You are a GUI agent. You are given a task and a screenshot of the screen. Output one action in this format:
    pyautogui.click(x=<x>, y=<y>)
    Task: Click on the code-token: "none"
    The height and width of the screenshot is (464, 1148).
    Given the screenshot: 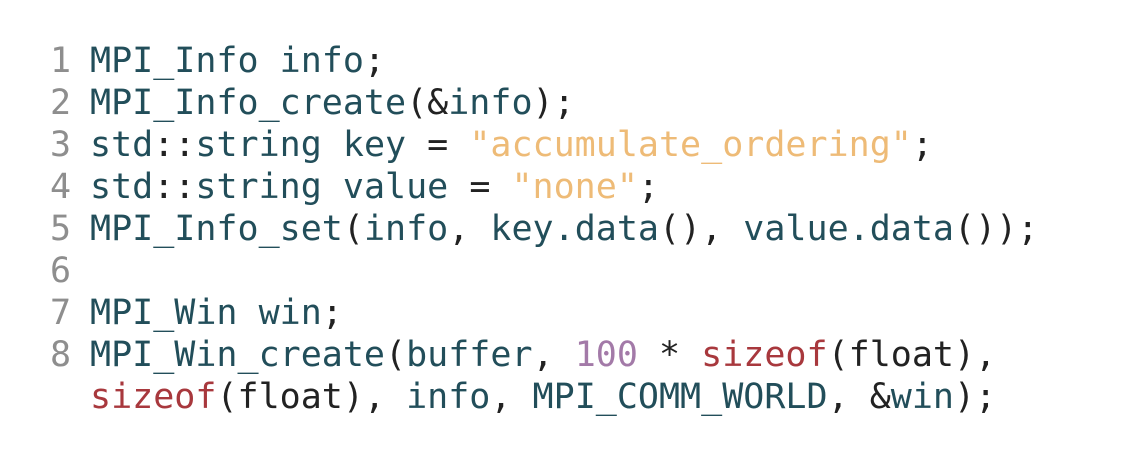 What is the action you would take?
    pyautogui.click(x=574, y=187)
    